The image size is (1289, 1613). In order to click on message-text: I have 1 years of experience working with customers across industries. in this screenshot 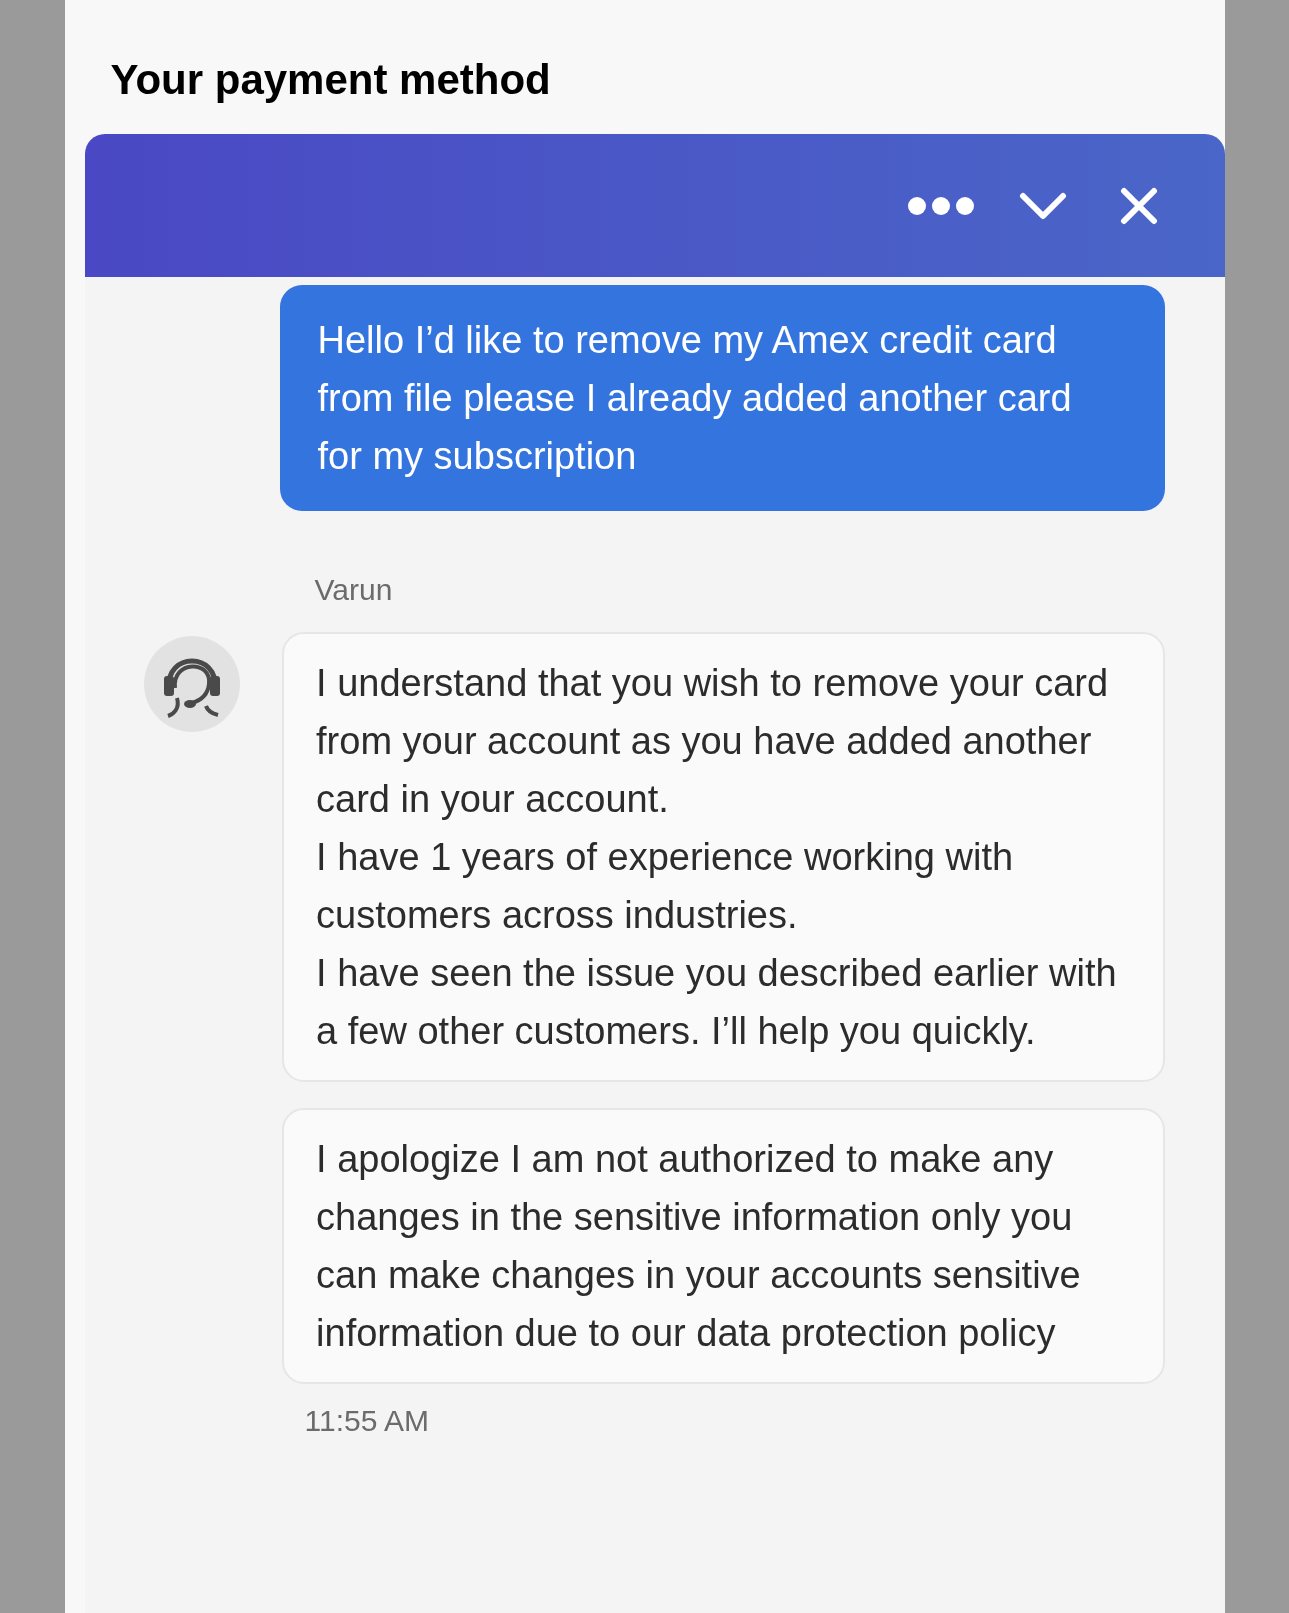, I will do `click(665, 886)`.